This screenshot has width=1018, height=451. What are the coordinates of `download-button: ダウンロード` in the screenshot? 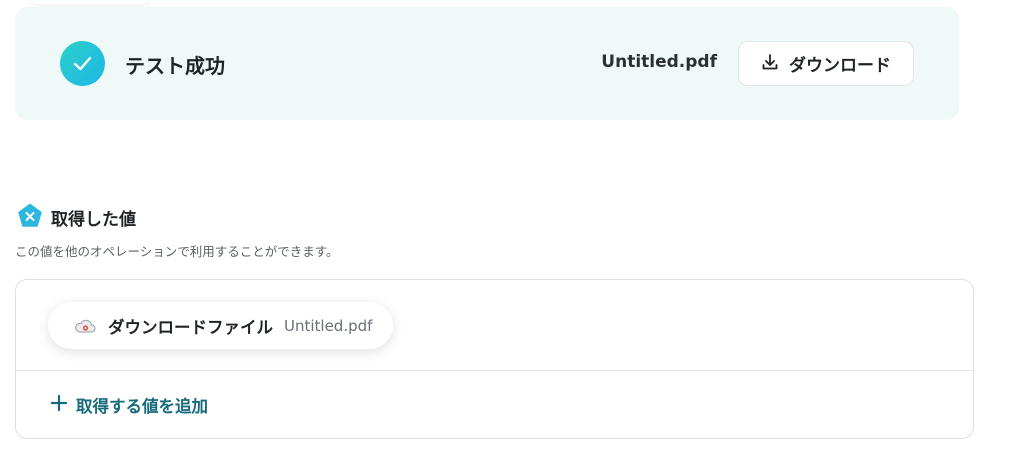 It's located at (826, 63).